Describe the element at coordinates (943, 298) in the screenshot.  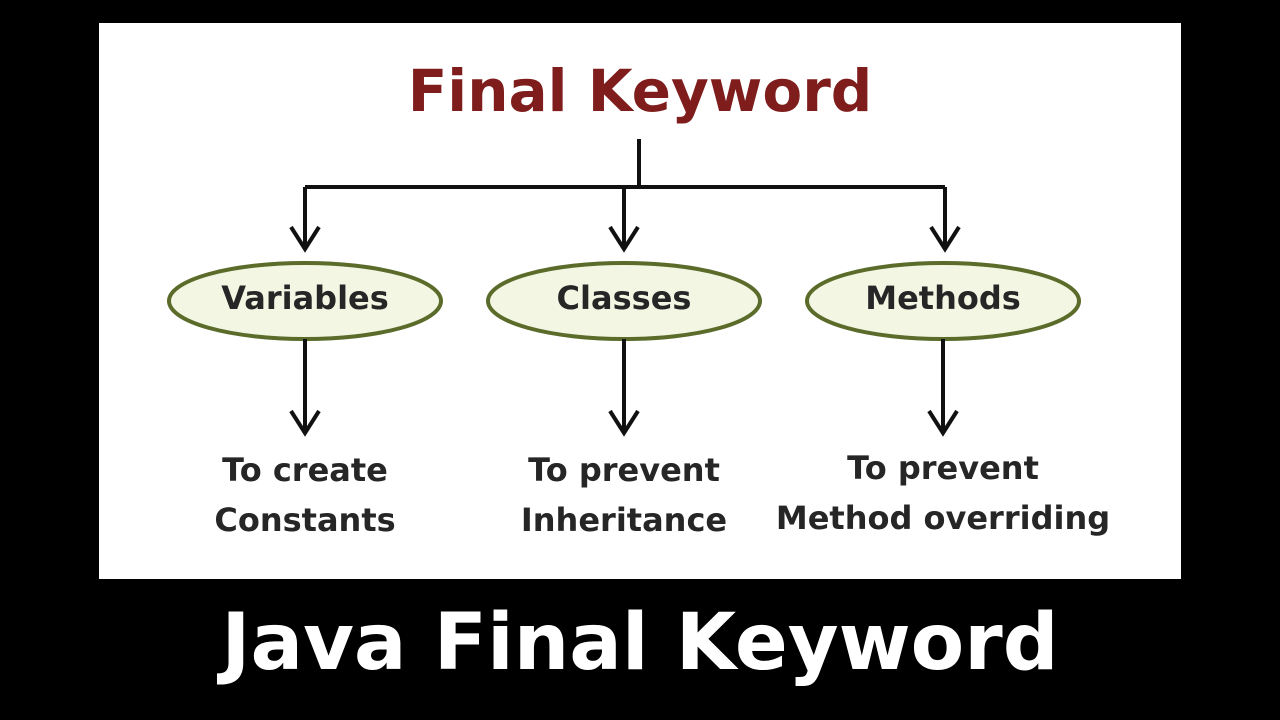
I see `node-label-methods: Methods` at that location.